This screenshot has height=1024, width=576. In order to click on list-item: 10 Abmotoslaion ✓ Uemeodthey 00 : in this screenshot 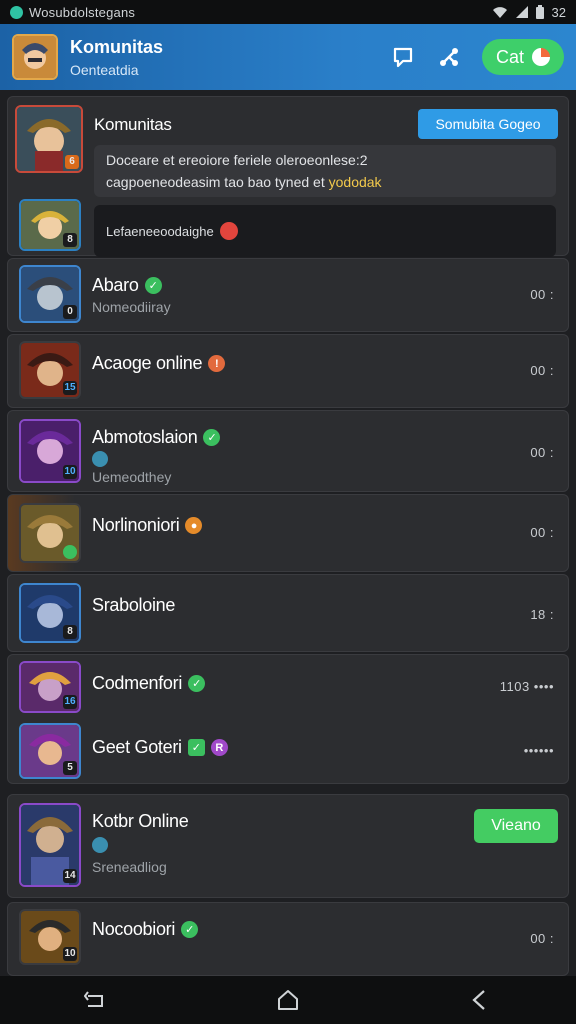, I will do `click(288, 451)`.